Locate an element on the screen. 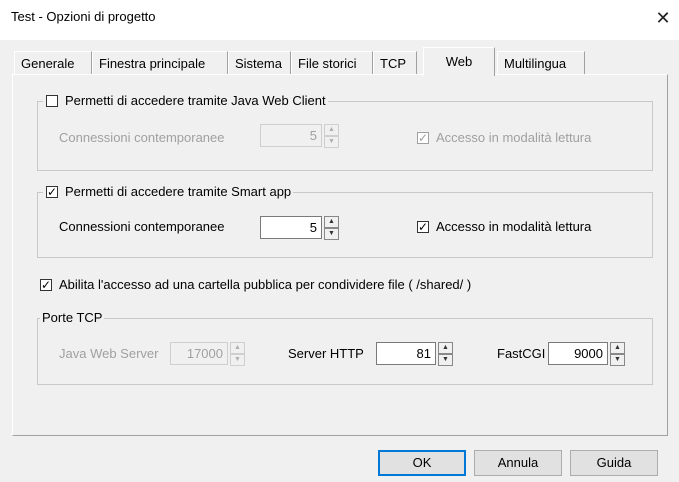 Image resolution: width=679 pixels, height=482 pixels. tab-file-storici: File storici is located at coordinates (332, 62).